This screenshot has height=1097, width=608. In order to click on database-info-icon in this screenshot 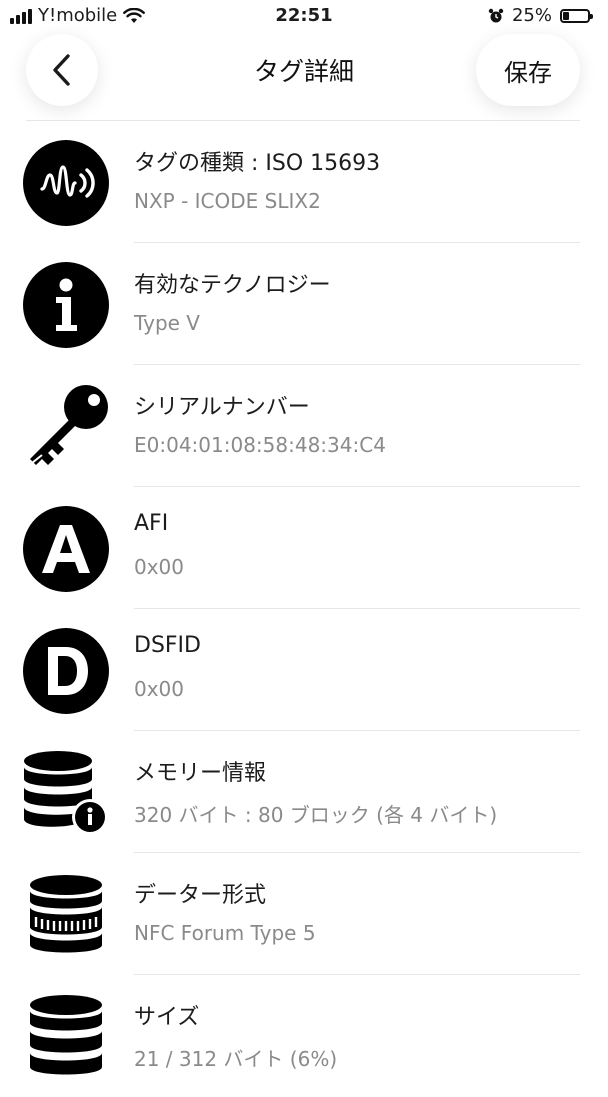, I will do `click(66, 793)`.